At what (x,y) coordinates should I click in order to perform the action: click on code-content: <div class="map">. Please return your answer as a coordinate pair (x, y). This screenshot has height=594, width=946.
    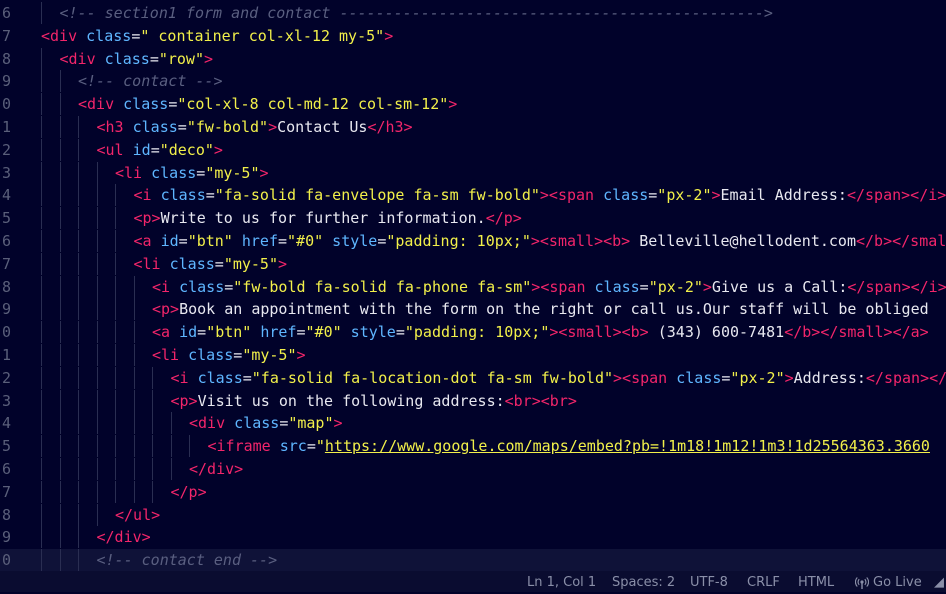
    Looking at the image, I should click on (266, 423).